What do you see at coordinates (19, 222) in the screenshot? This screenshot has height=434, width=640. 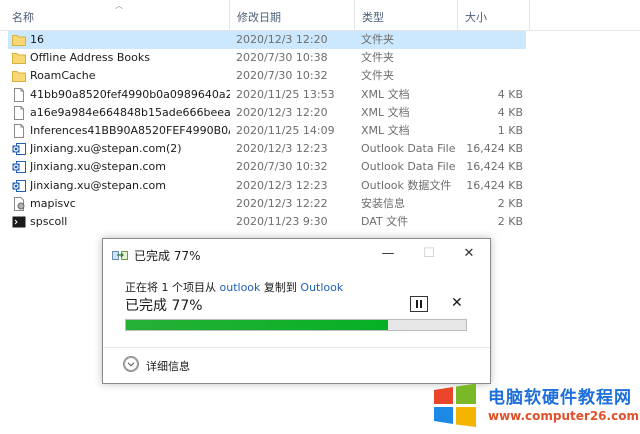 I see `dat-file-icon` at bounding box center [19, 222].